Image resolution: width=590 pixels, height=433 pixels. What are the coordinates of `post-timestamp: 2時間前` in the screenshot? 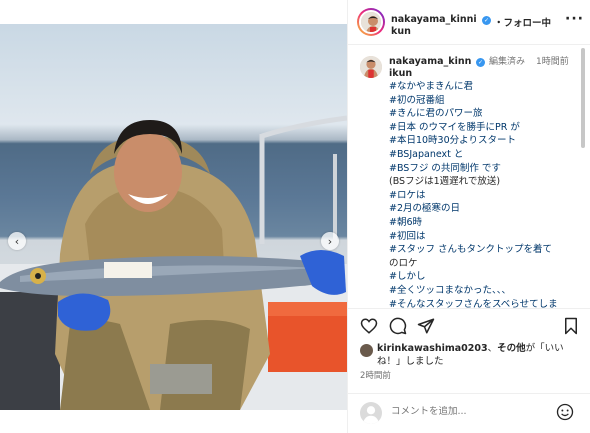 It's located at (375, 375).